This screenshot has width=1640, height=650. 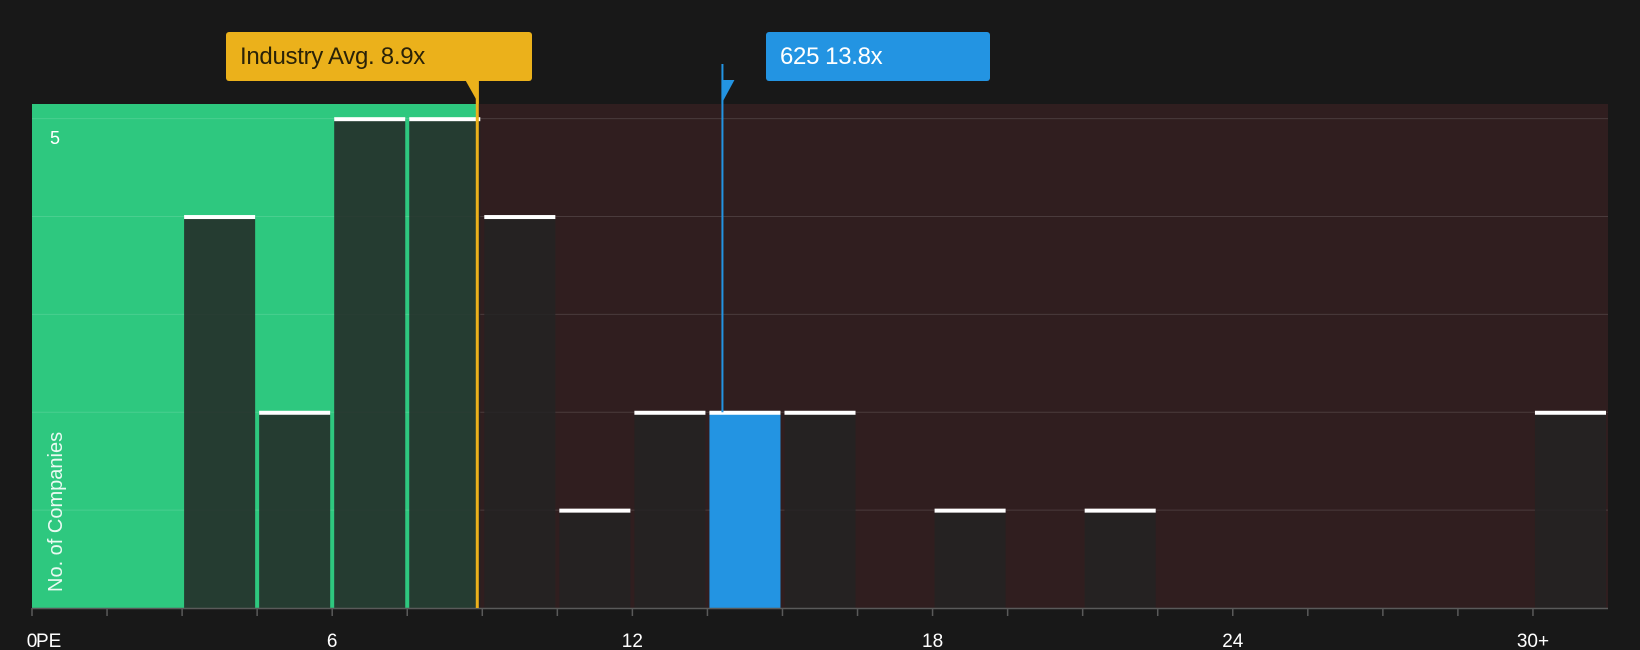 What do you see at coordinates (854, 56) in the screenshot?
I see `company-pe-value: 13.8x` at bounding box center [854, 56].